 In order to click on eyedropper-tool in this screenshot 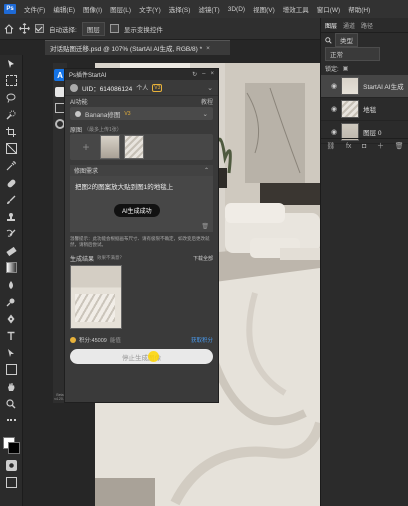, I will do `click(11, 165)`.